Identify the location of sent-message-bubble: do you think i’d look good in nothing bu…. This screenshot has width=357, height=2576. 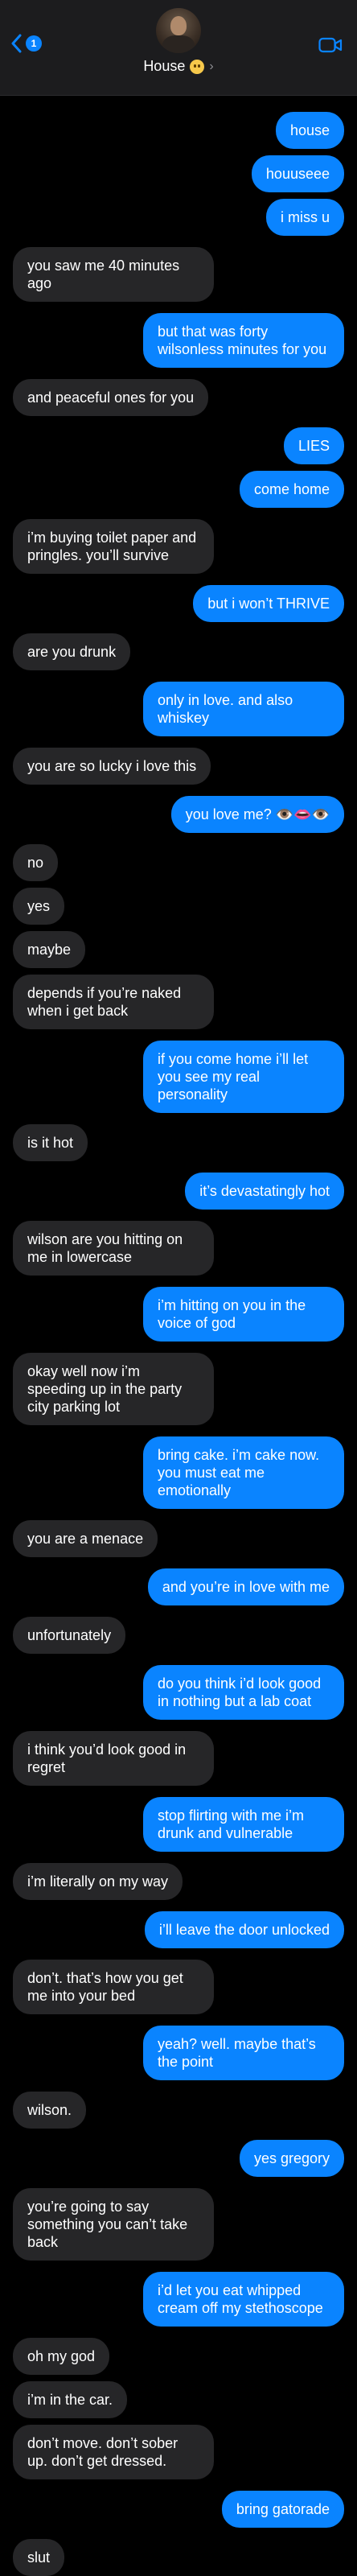
(243, 1692).